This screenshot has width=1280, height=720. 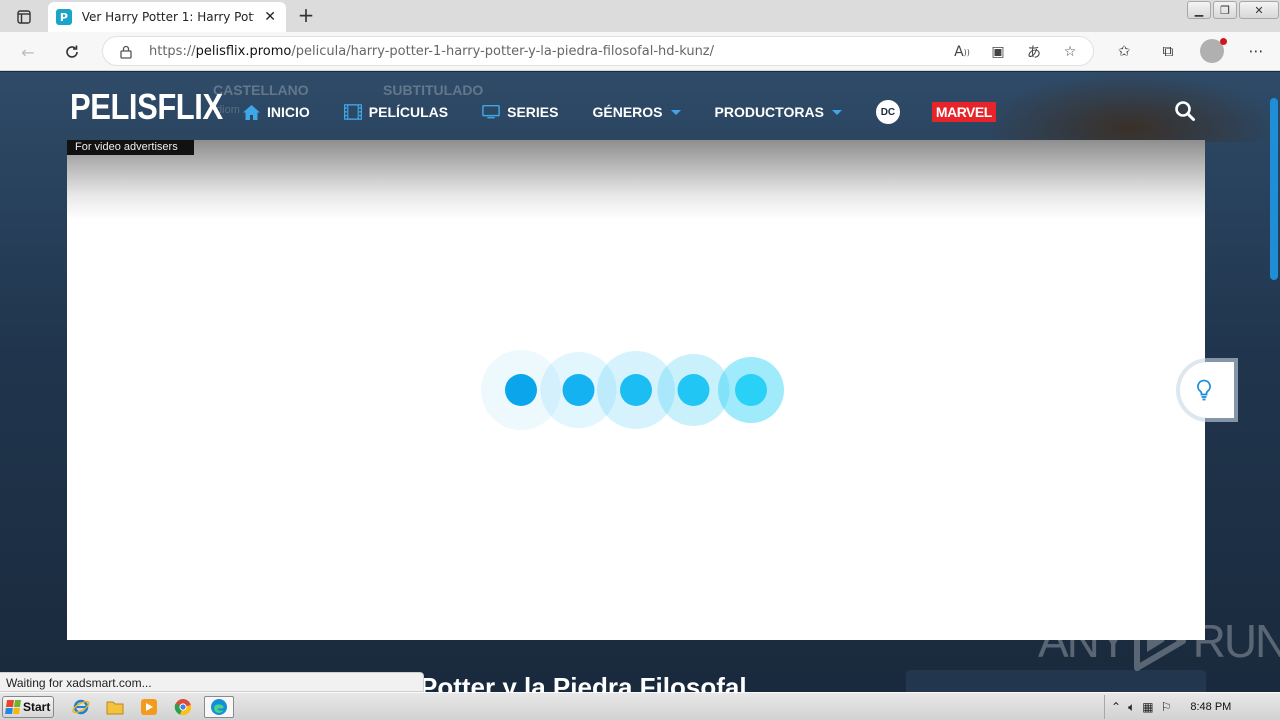 I want to click on windows-logo-icon, so click(x=13, y=707).